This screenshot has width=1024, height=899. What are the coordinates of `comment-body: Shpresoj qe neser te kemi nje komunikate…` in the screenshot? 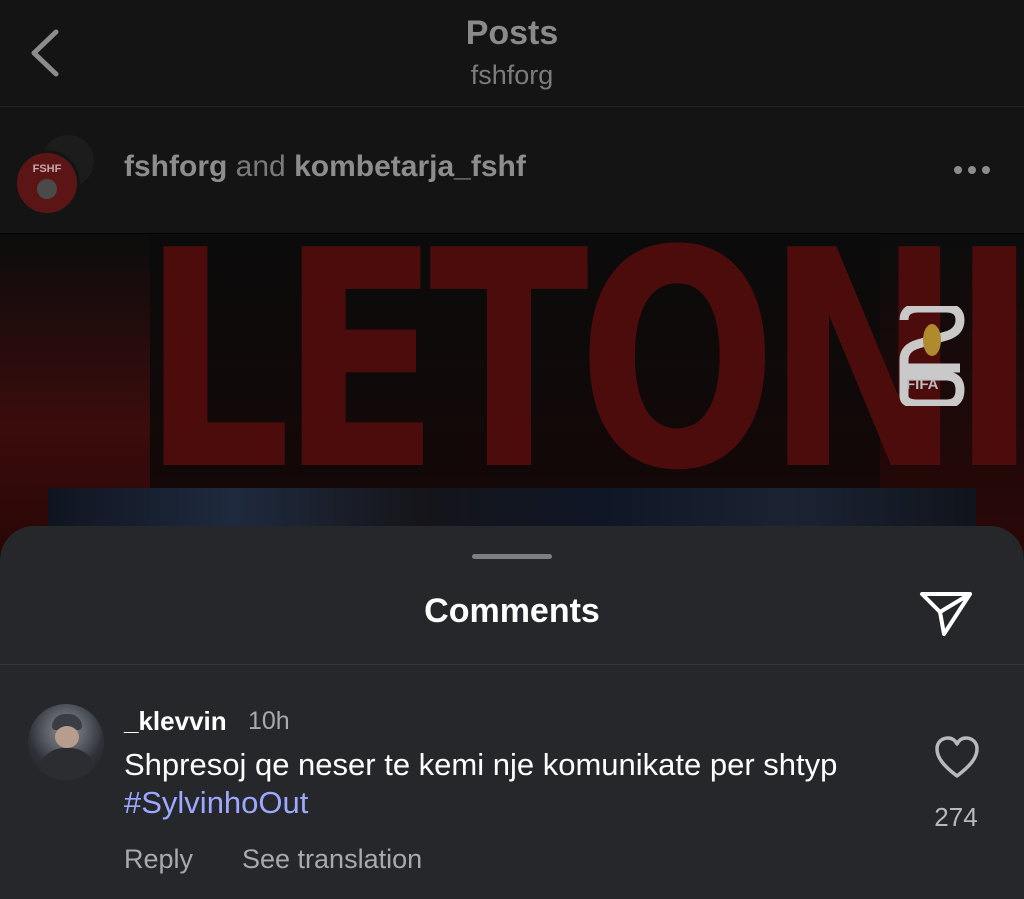 It's located at (484, 784).